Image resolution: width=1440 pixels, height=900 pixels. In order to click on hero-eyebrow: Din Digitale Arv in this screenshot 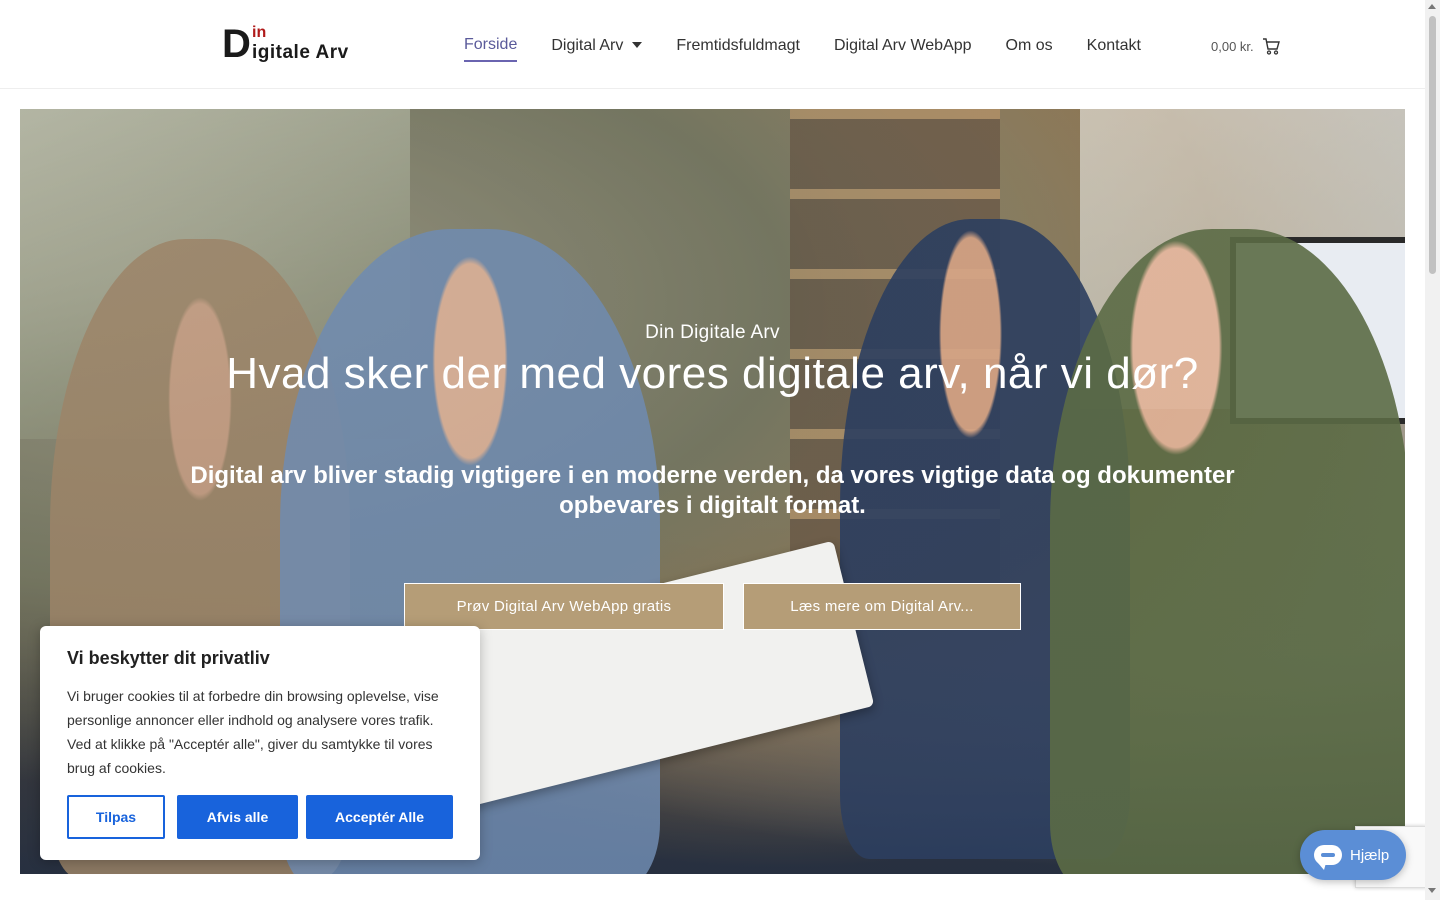, I will do `click(712, 332)`.